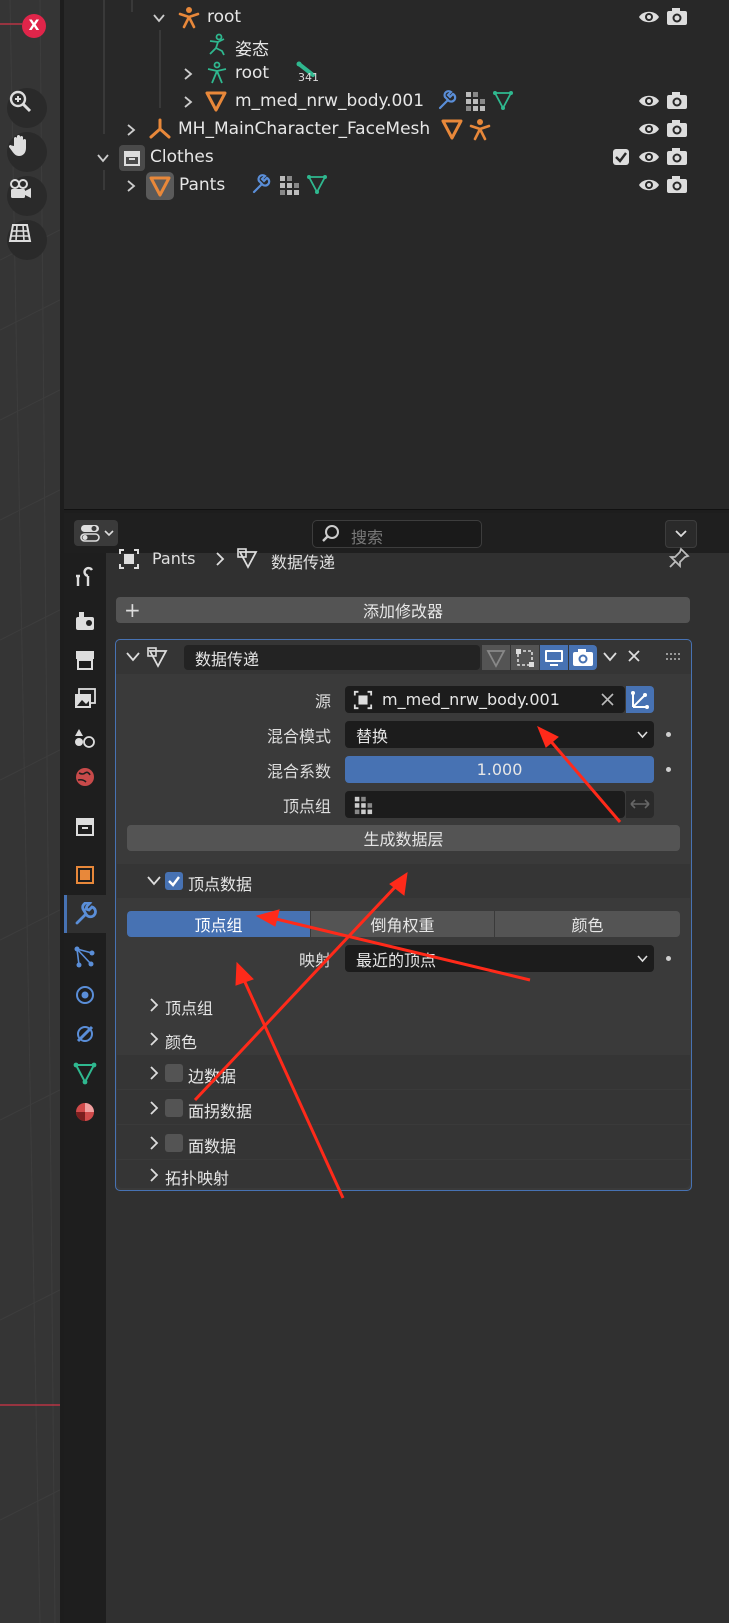  I want to click on object-tab-icon, so click(85, 875).